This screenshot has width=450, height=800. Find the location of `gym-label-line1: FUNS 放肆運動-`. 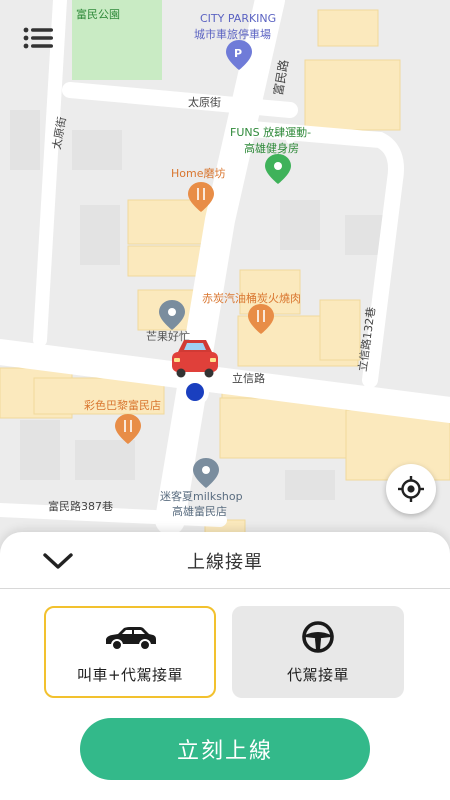

gym-label-line1: FUNS 放肆運動- is located at coordinates (270, 132).